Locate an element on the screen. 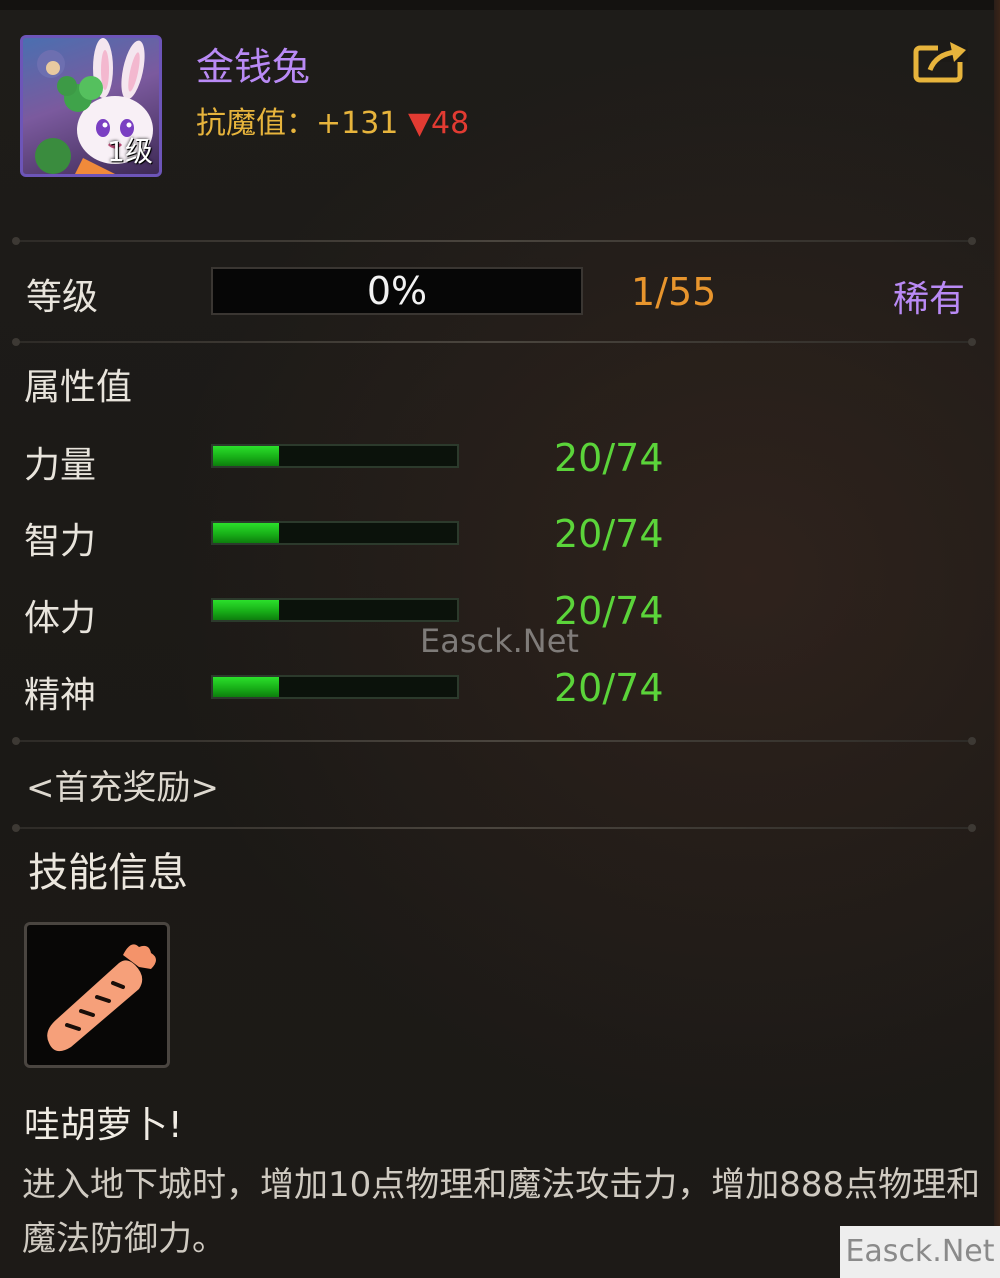 This screenshot has height=1278, width=1000. panel-edge is located at coordinates (997, 639).